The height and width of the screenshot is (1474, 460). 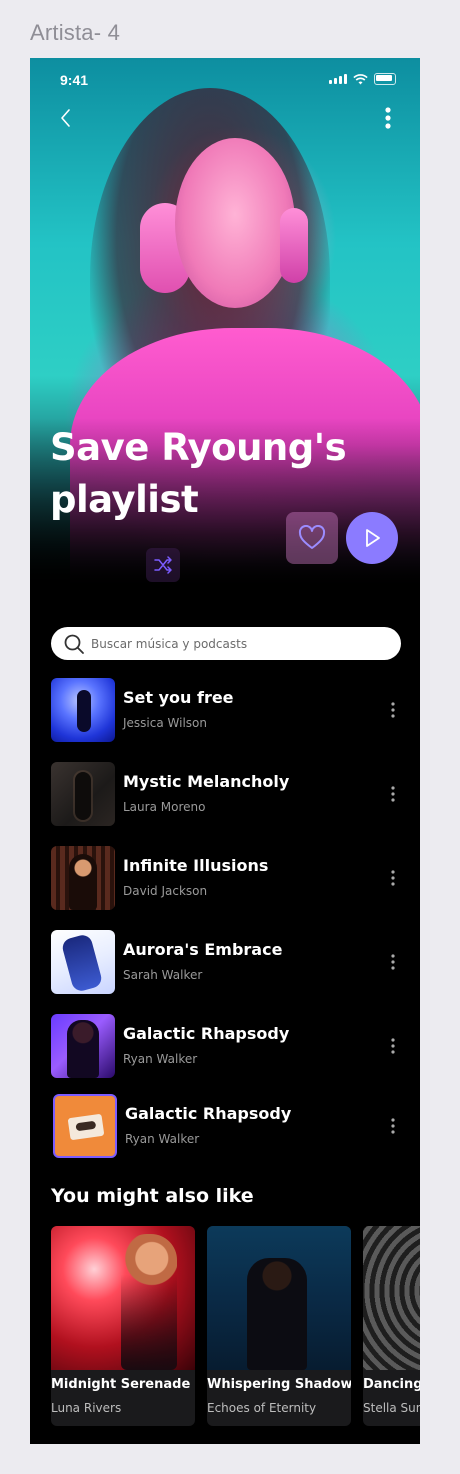 What do you see at coordinates (226, 1046) in the screenshot?
I see `track-row: Galactic Rhapsody Ryan Walker` at bounding box center [226, 1046].